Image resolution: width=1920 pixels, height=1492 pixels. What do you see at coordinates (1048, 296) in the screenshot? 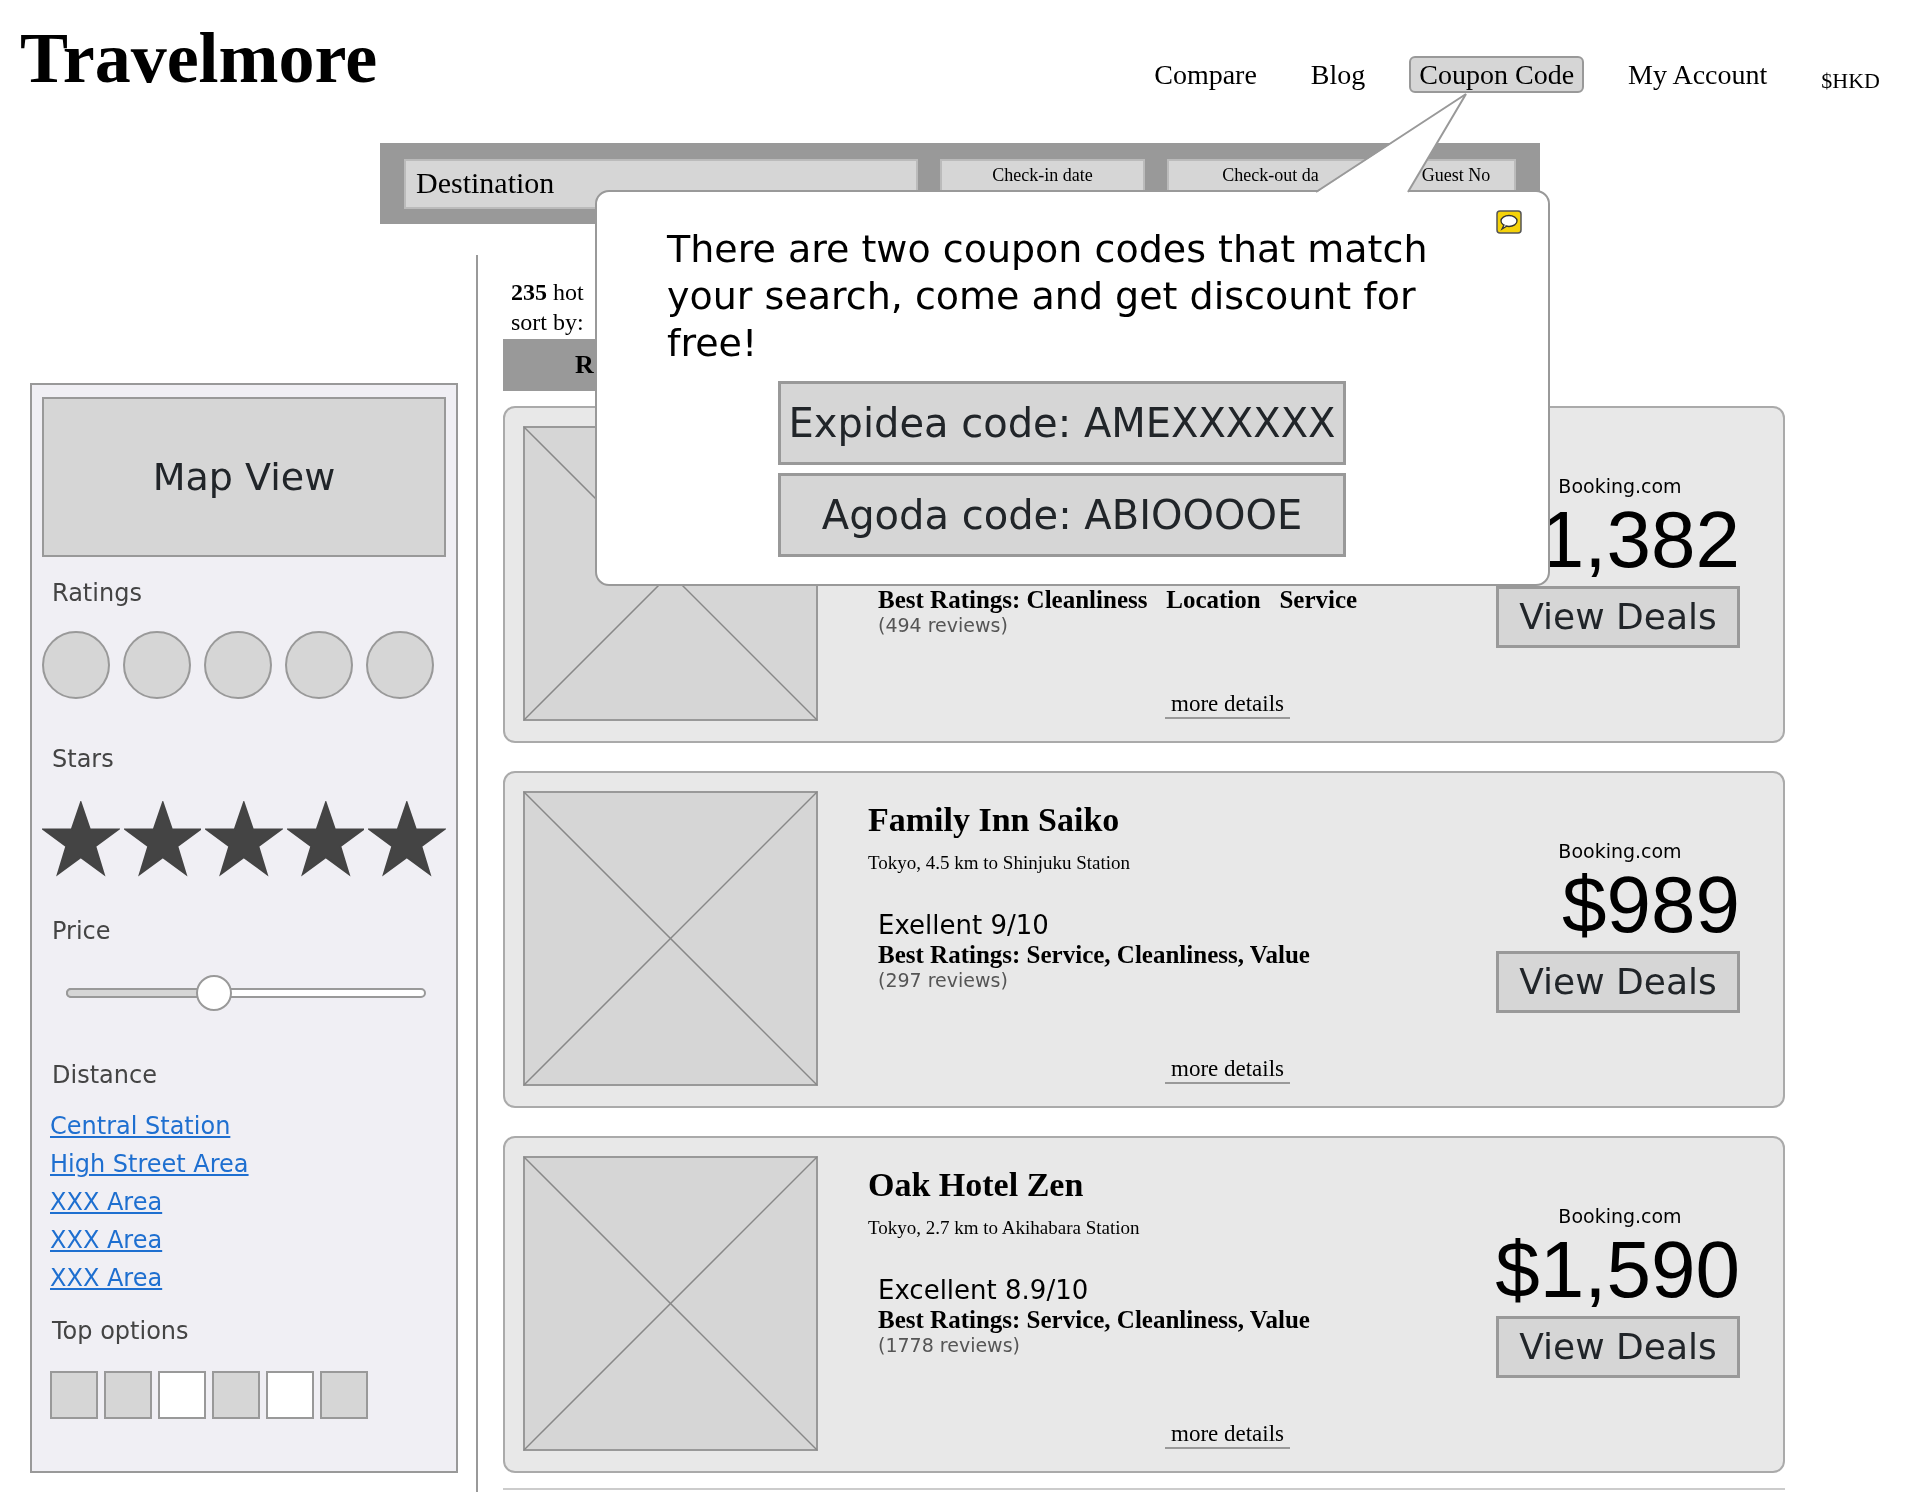
I see `popover-message: There are two coupon codes that match your search, come and get discount for free!` at bounding box center [1048, 296].